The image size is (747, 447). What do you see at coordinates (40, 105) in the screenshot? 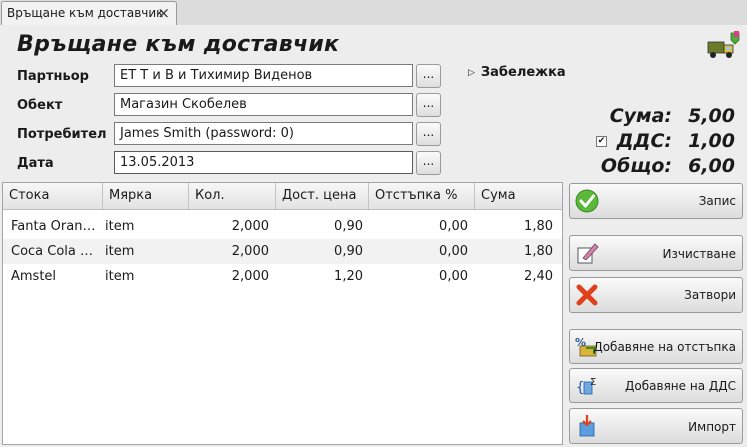
I see `location-label: Обект` at bounding box center [40, 105].